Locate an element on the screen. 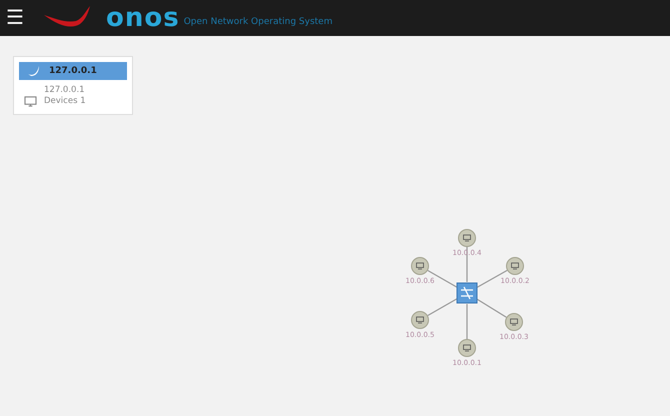 This screenshot has width=670, height=416. menu-button: ☰ is located at coordinates (18, 18).